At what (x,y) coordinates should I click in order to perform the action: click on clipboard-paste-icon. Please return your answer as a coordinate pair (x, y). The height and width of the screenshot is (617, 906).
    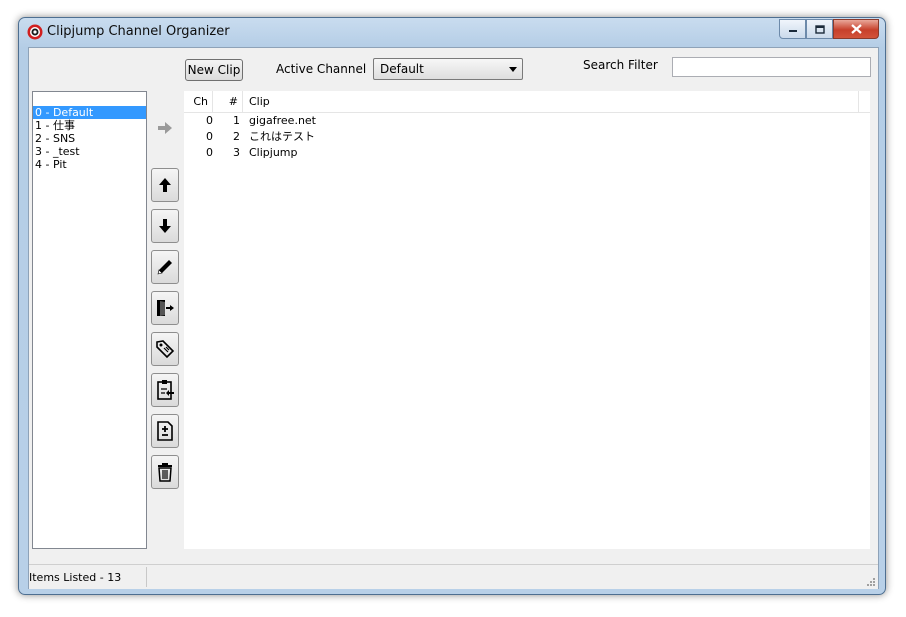
    Looking at the image, I should click on (165, 390).